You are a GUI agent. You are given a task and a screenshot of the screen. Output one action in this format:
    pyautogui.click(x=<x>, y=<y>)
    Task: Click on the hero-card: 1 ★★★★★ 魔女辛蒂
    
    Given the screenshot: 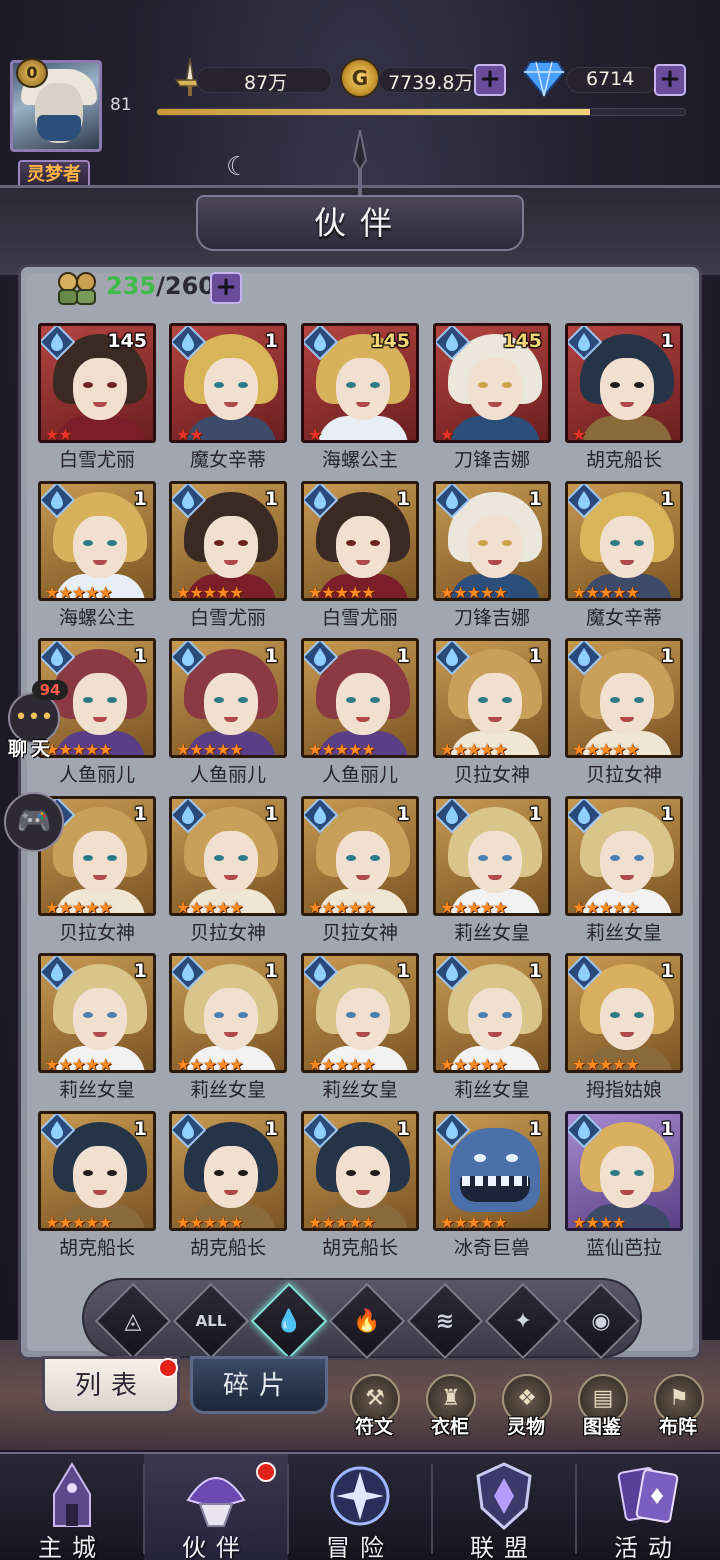 What is the action you would take?
    pyautogui.click(x=624, y=555)
    